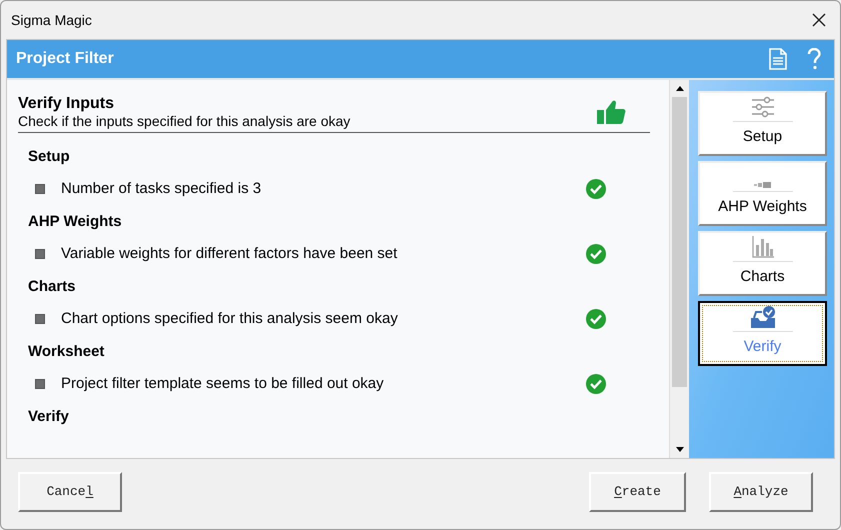 The image size is (841, 530). What do you see at coordinates (161, 188) in the screenshot?
I see `check-item-text: Number of tasks specified is 3` at bounding box center [161, 188].